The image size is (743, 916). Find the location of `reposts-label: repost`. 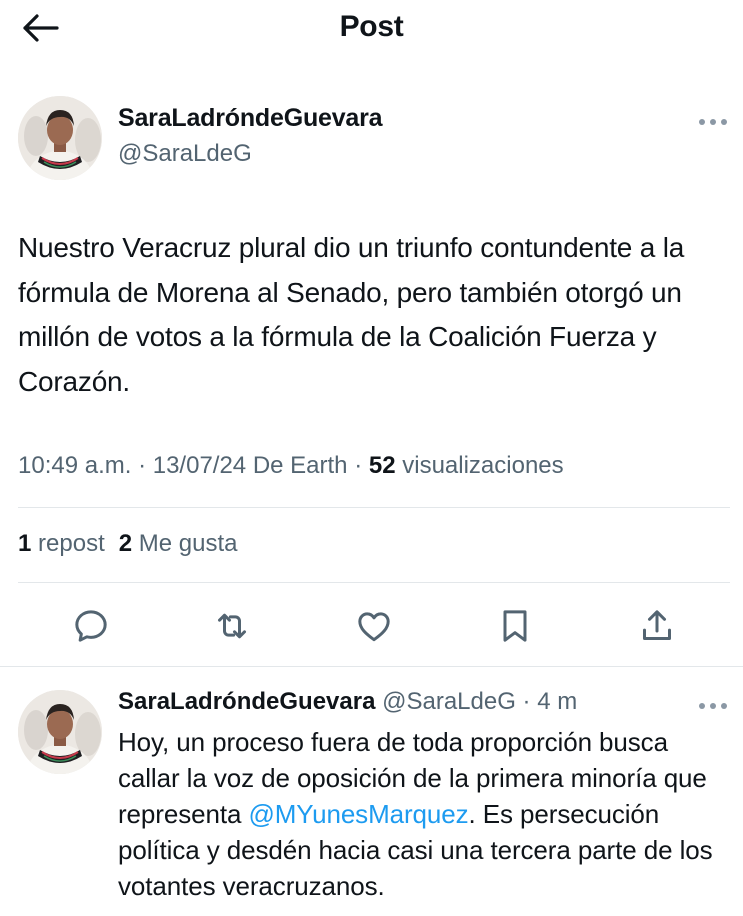

reposts-label: repost is located at coordinates (68, 543).